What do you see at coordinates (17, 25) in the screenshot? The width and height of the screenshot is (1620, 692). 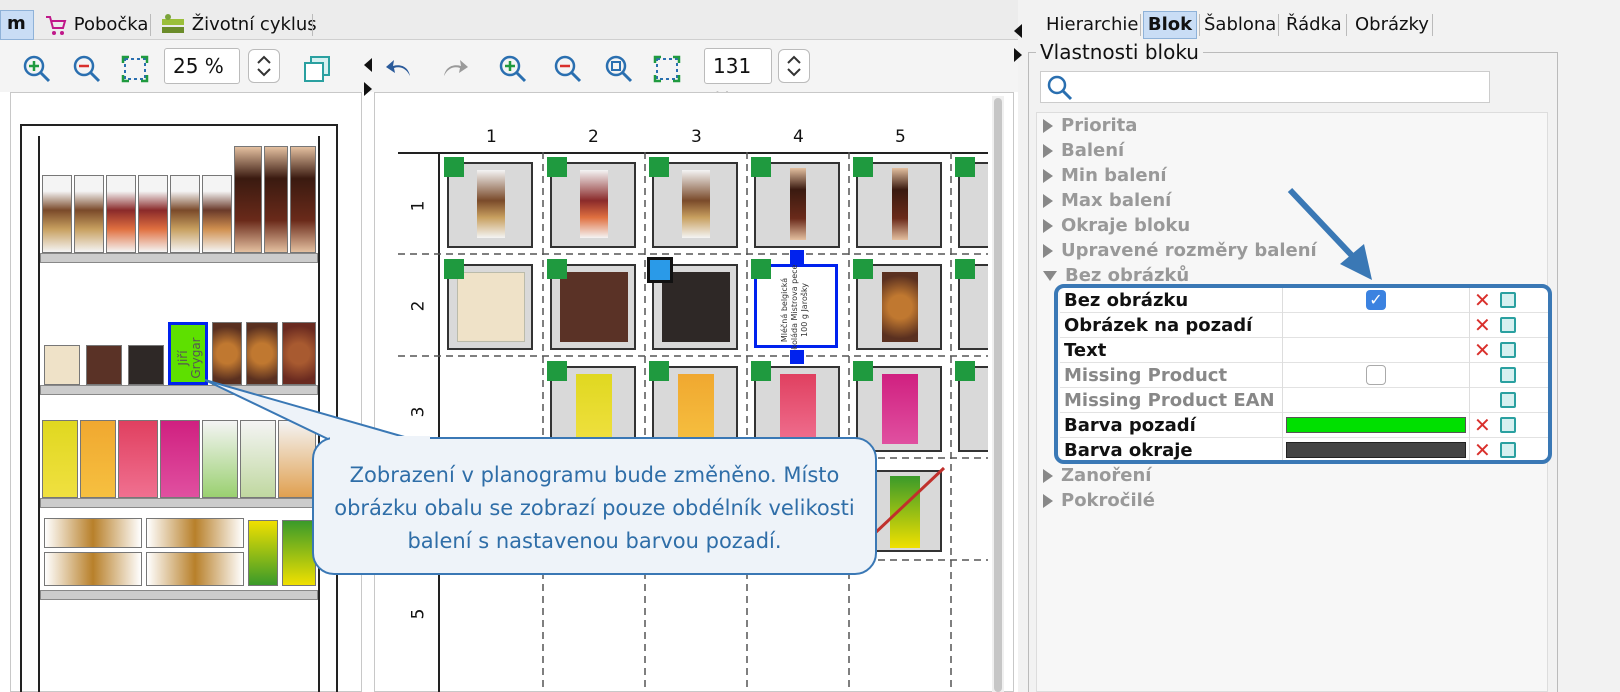 I see `tab-m: m` at bounding box center [17, 25].